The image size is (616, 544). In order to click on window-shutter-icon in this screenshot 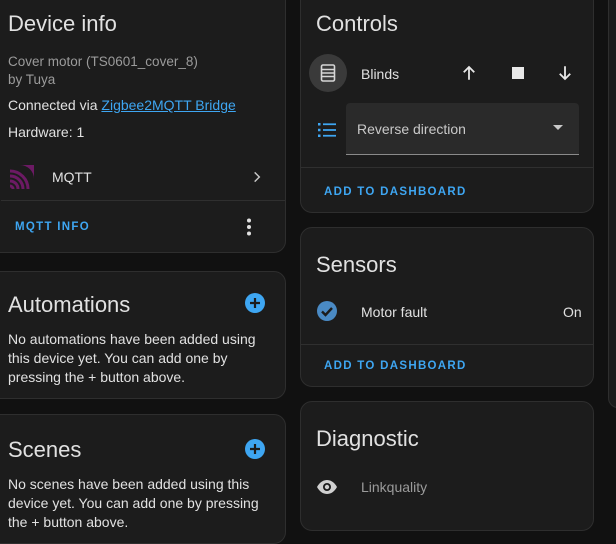, I will do `click(328, 73)`.